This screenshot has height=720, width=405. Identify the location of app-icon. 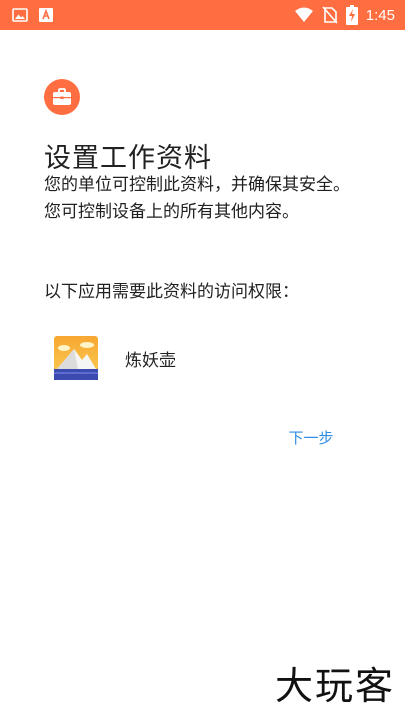
(76, 358).